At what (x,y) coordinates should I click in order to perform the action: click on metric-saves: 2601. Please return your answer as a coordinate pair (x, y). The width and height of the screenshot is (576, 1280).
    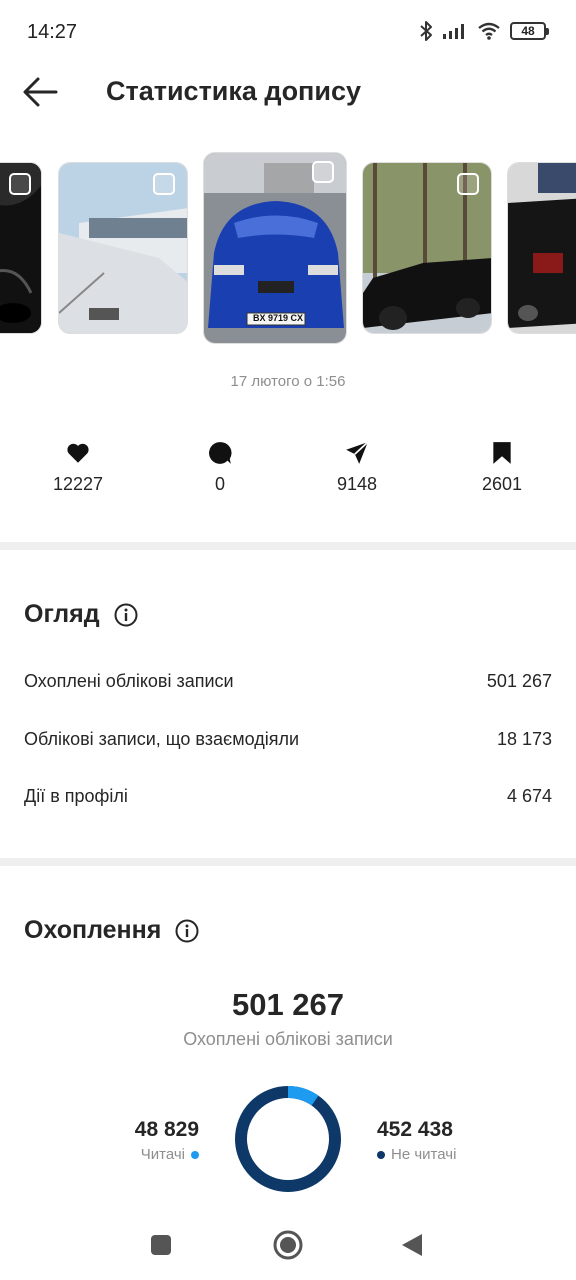
    Looking at the image, I should click on (502, 467).